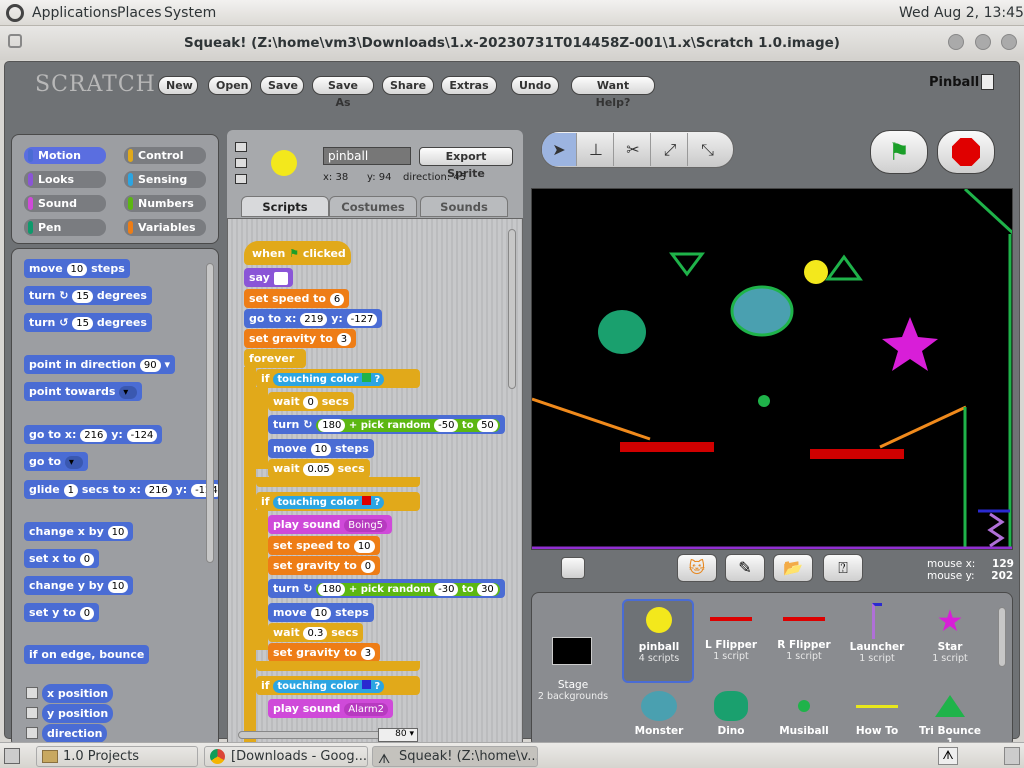  What do you see at coordinates (65, 155) in the screenshot?
I see `category-motion: Motion` at bounding box center [65, 155].